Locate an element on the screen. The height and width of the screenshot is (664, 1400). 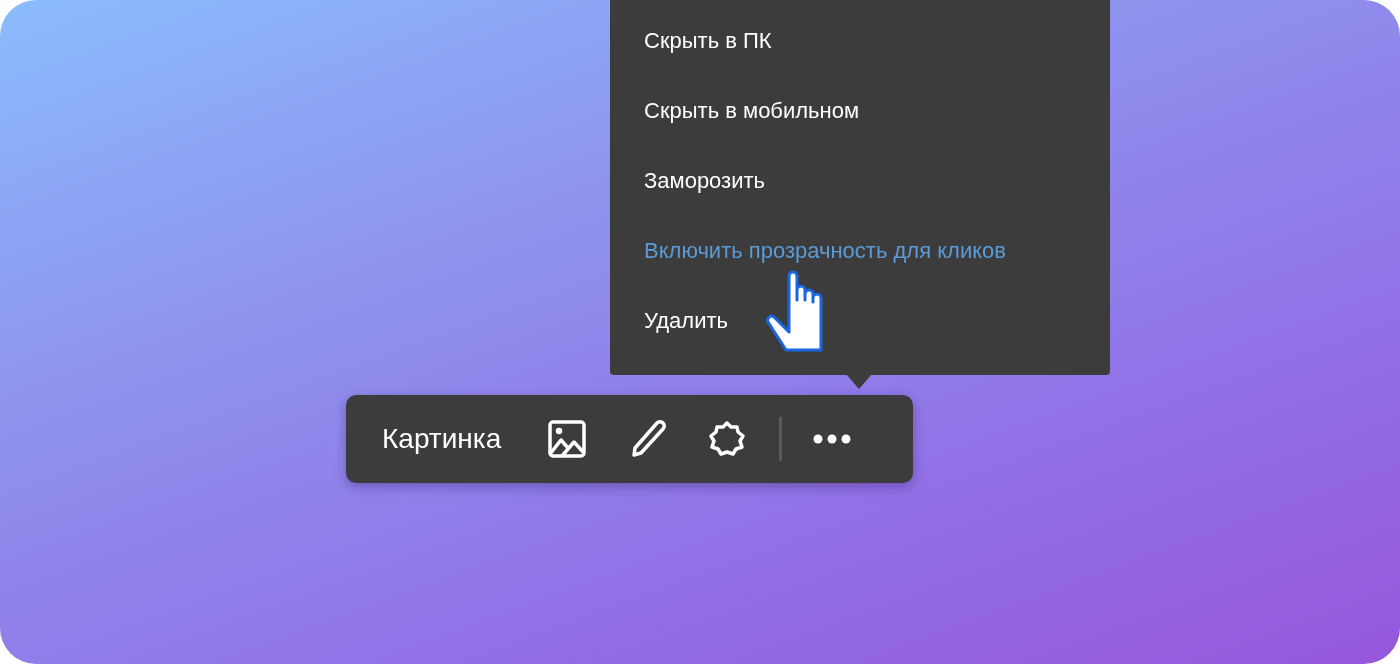
image-icon is located at coordinates (567, 439).